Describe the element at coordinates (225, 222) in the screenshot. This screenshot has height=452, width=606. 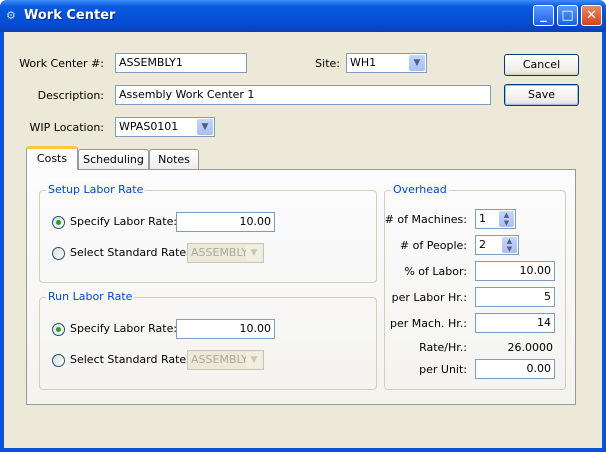
I see `setup-labor-rate-input: 10.00` at that location.